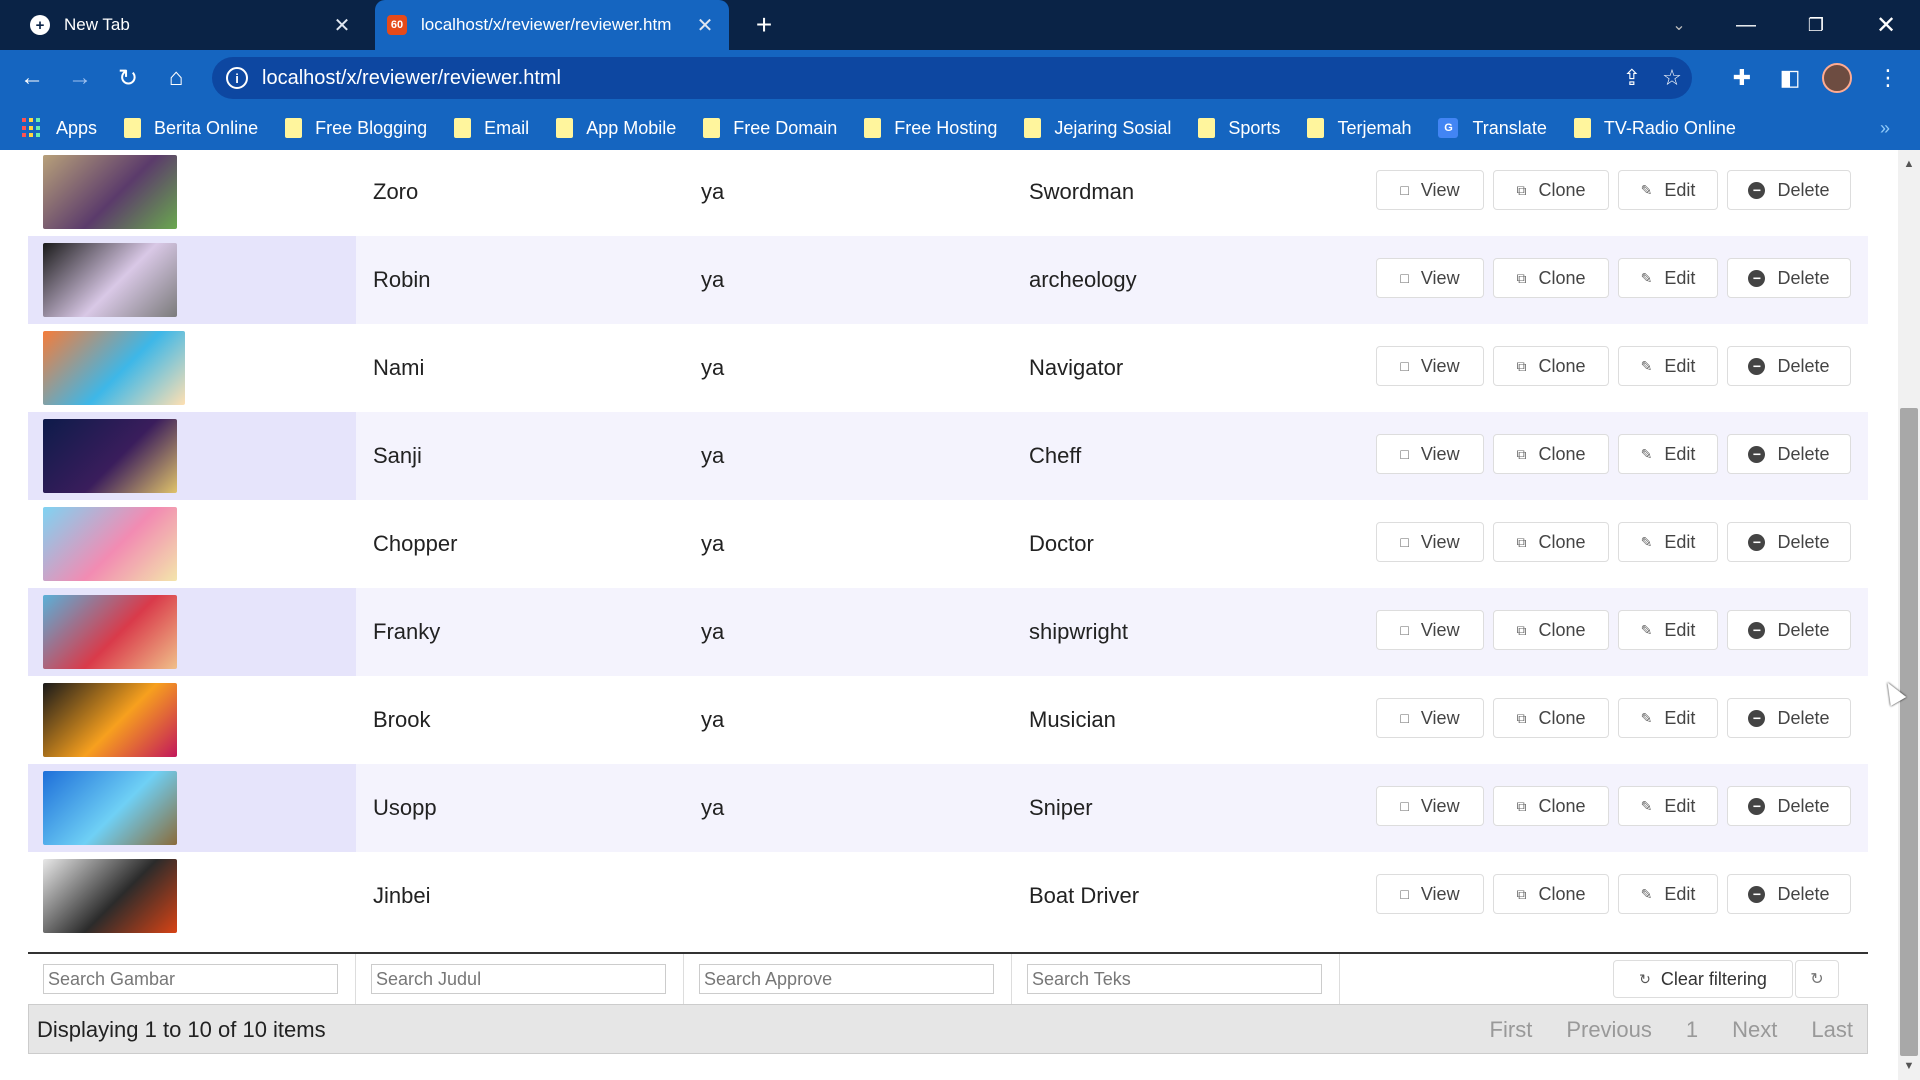 This screenshot has width=1920, height=1080. Describe the element at coordinates (1521, 893) in the screenshot. I see `clone-icon: ⧉` at that location.